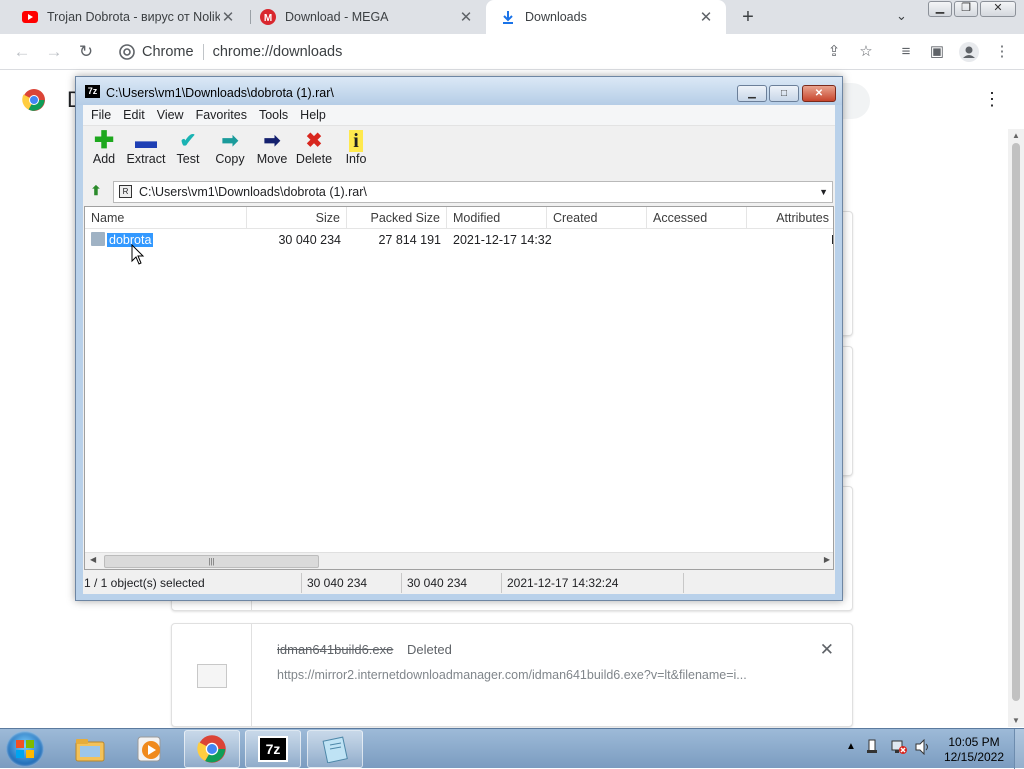 Image resolution: width=1024 pixels, height=769 pixels. Describe the element at coordinates (998, 9) in the screenshot. I see `close-window-button: ✕` at that location.